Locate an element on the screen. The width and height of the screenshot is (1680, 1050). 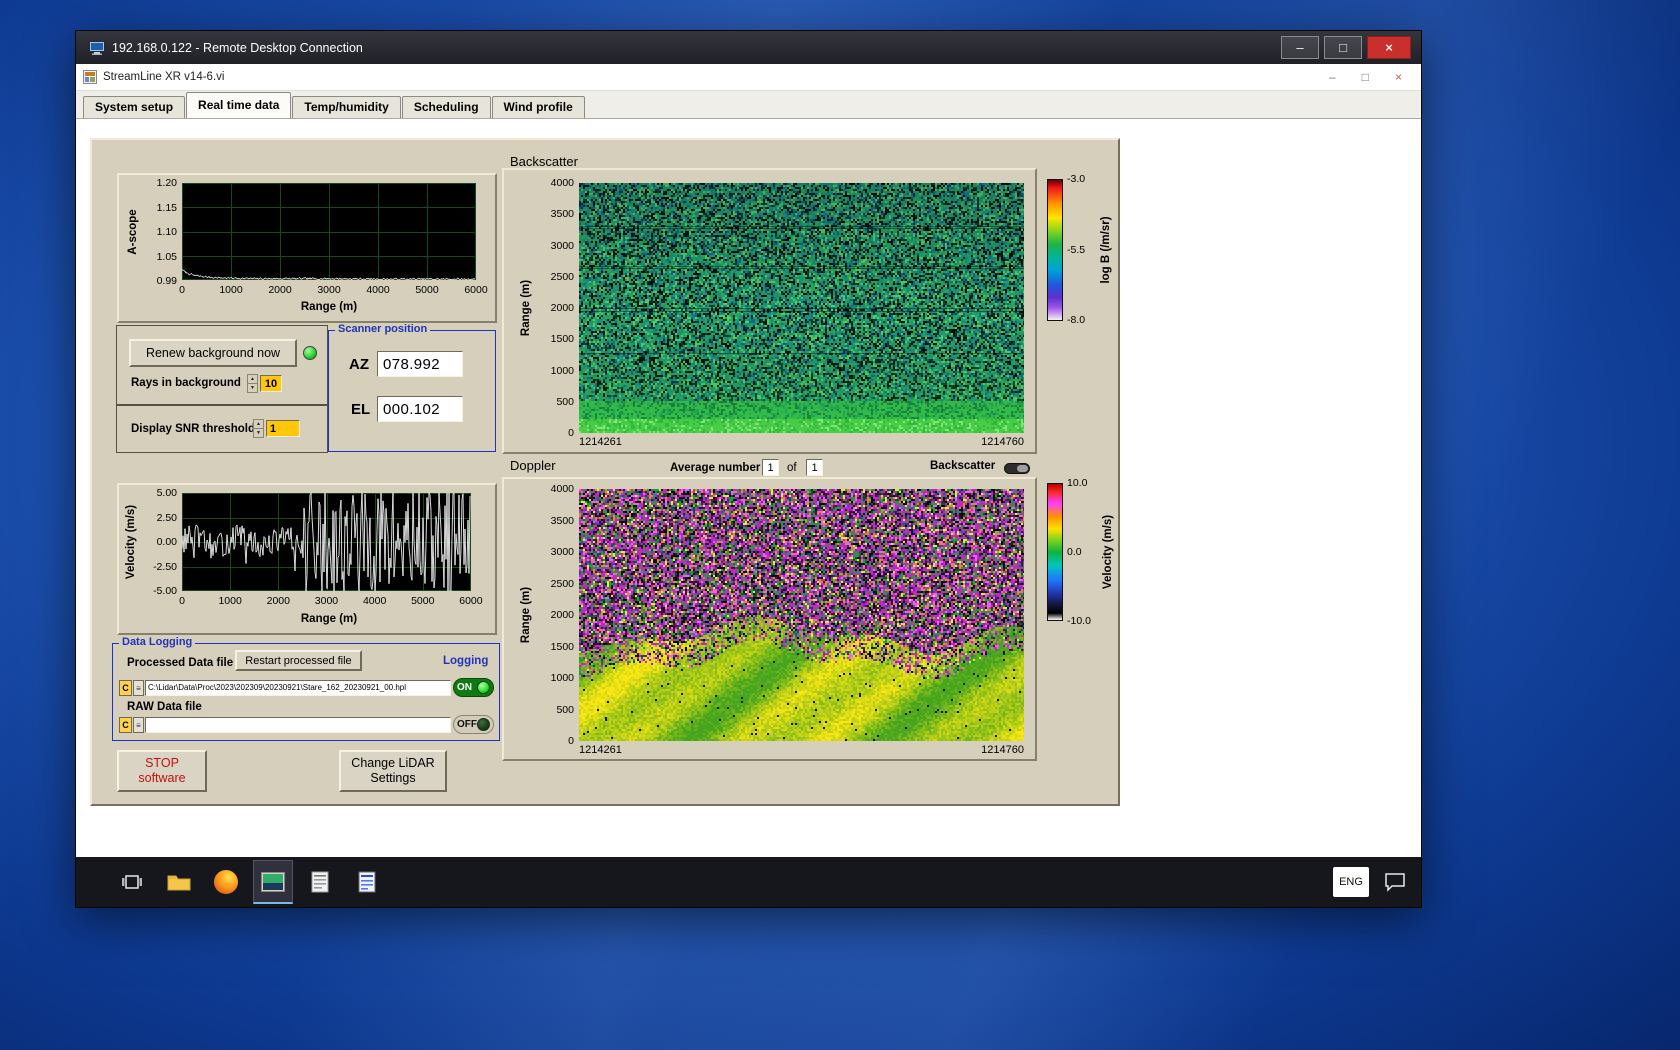
language-indicator: ENG is located at coordinates (1351, 882).